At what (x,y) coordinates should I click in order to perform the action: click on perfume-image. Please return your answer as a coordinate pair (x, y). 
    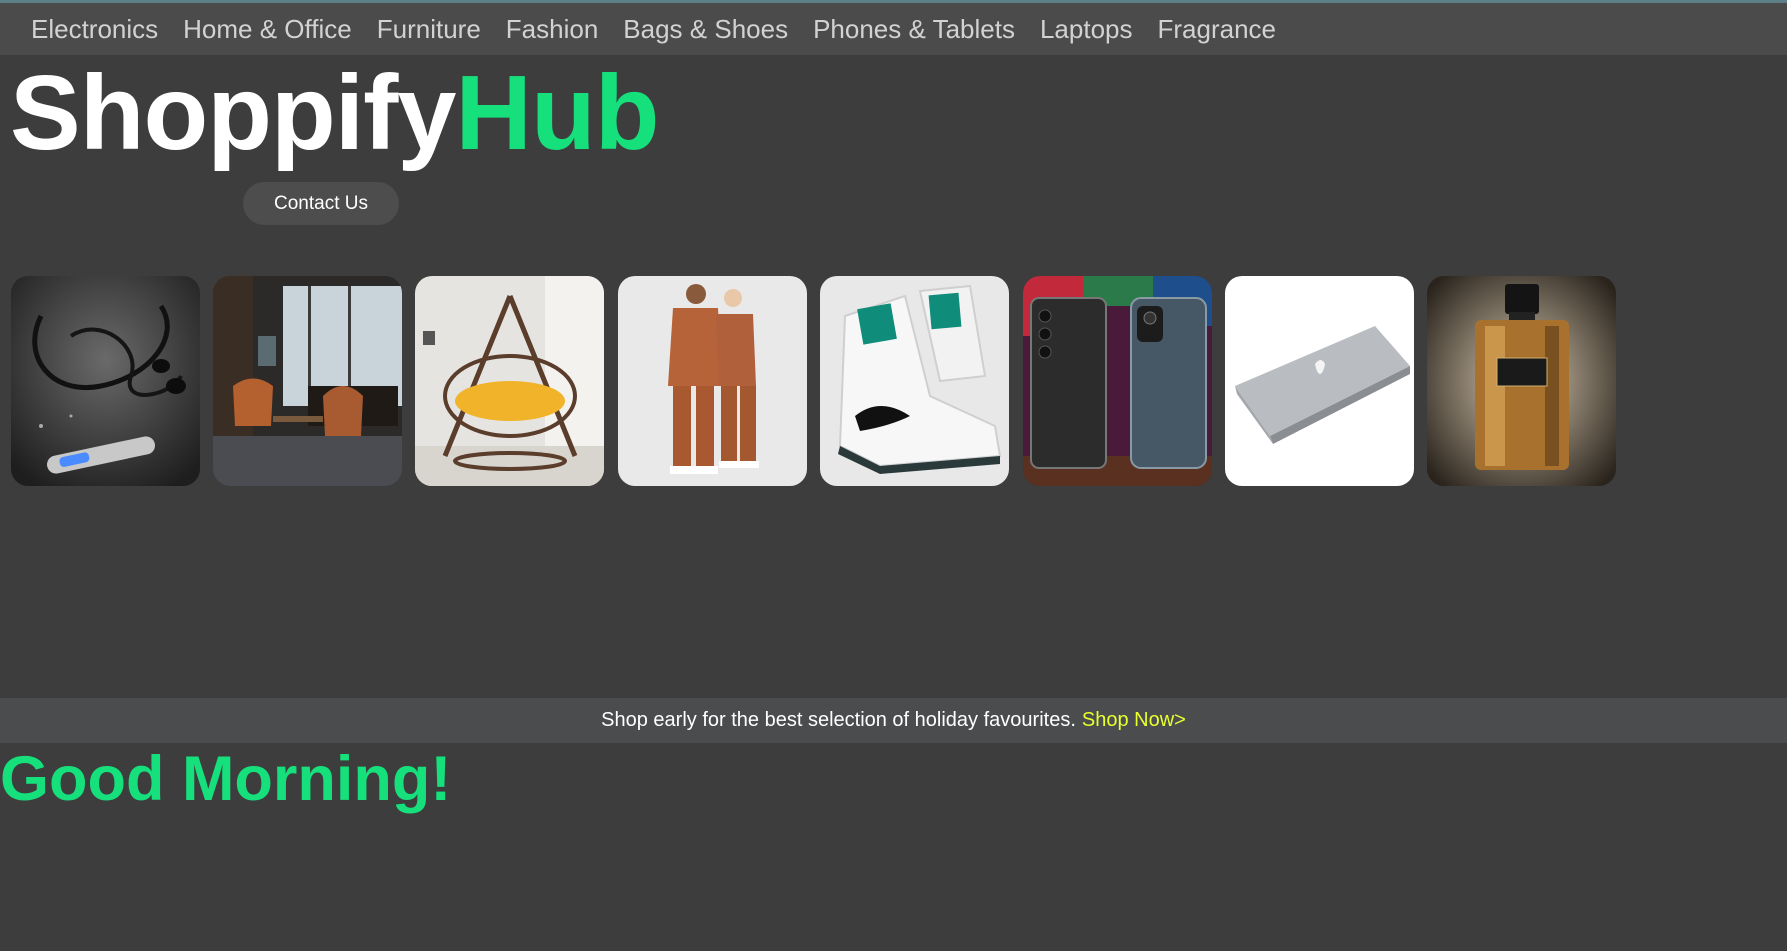
    Looking at the image, I should click on (1521, 381).